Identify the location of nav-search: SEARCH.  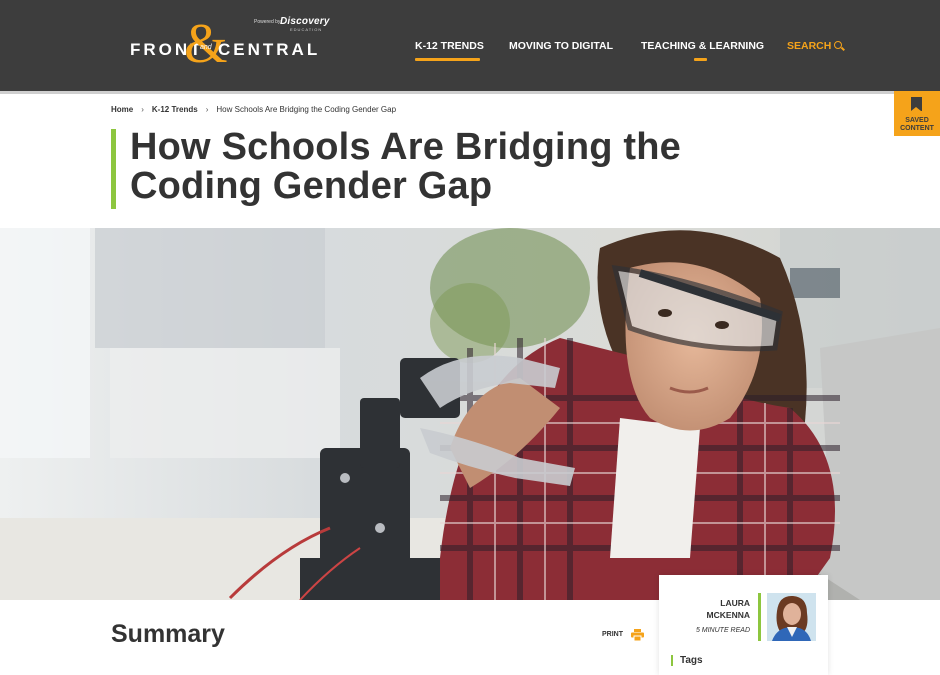
(815, 47).